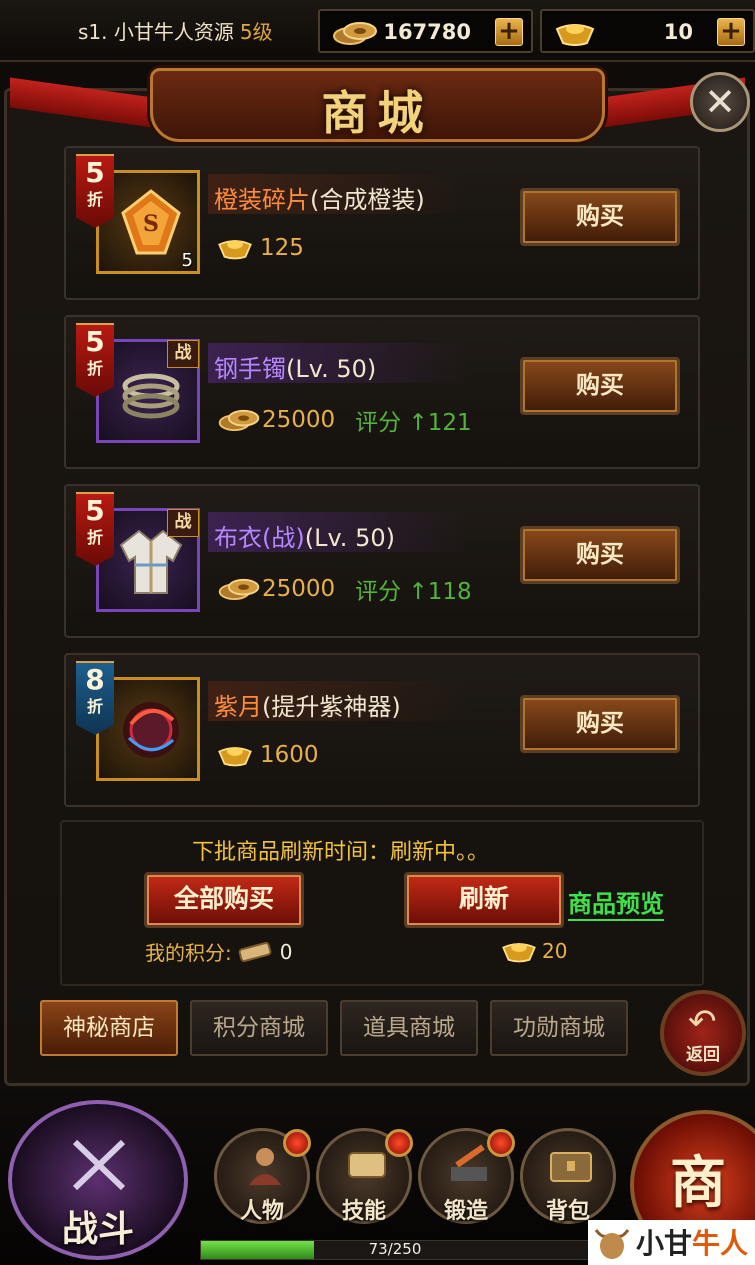  I want to click on tab-points-shop: 积分商城, so click(259, 1028).